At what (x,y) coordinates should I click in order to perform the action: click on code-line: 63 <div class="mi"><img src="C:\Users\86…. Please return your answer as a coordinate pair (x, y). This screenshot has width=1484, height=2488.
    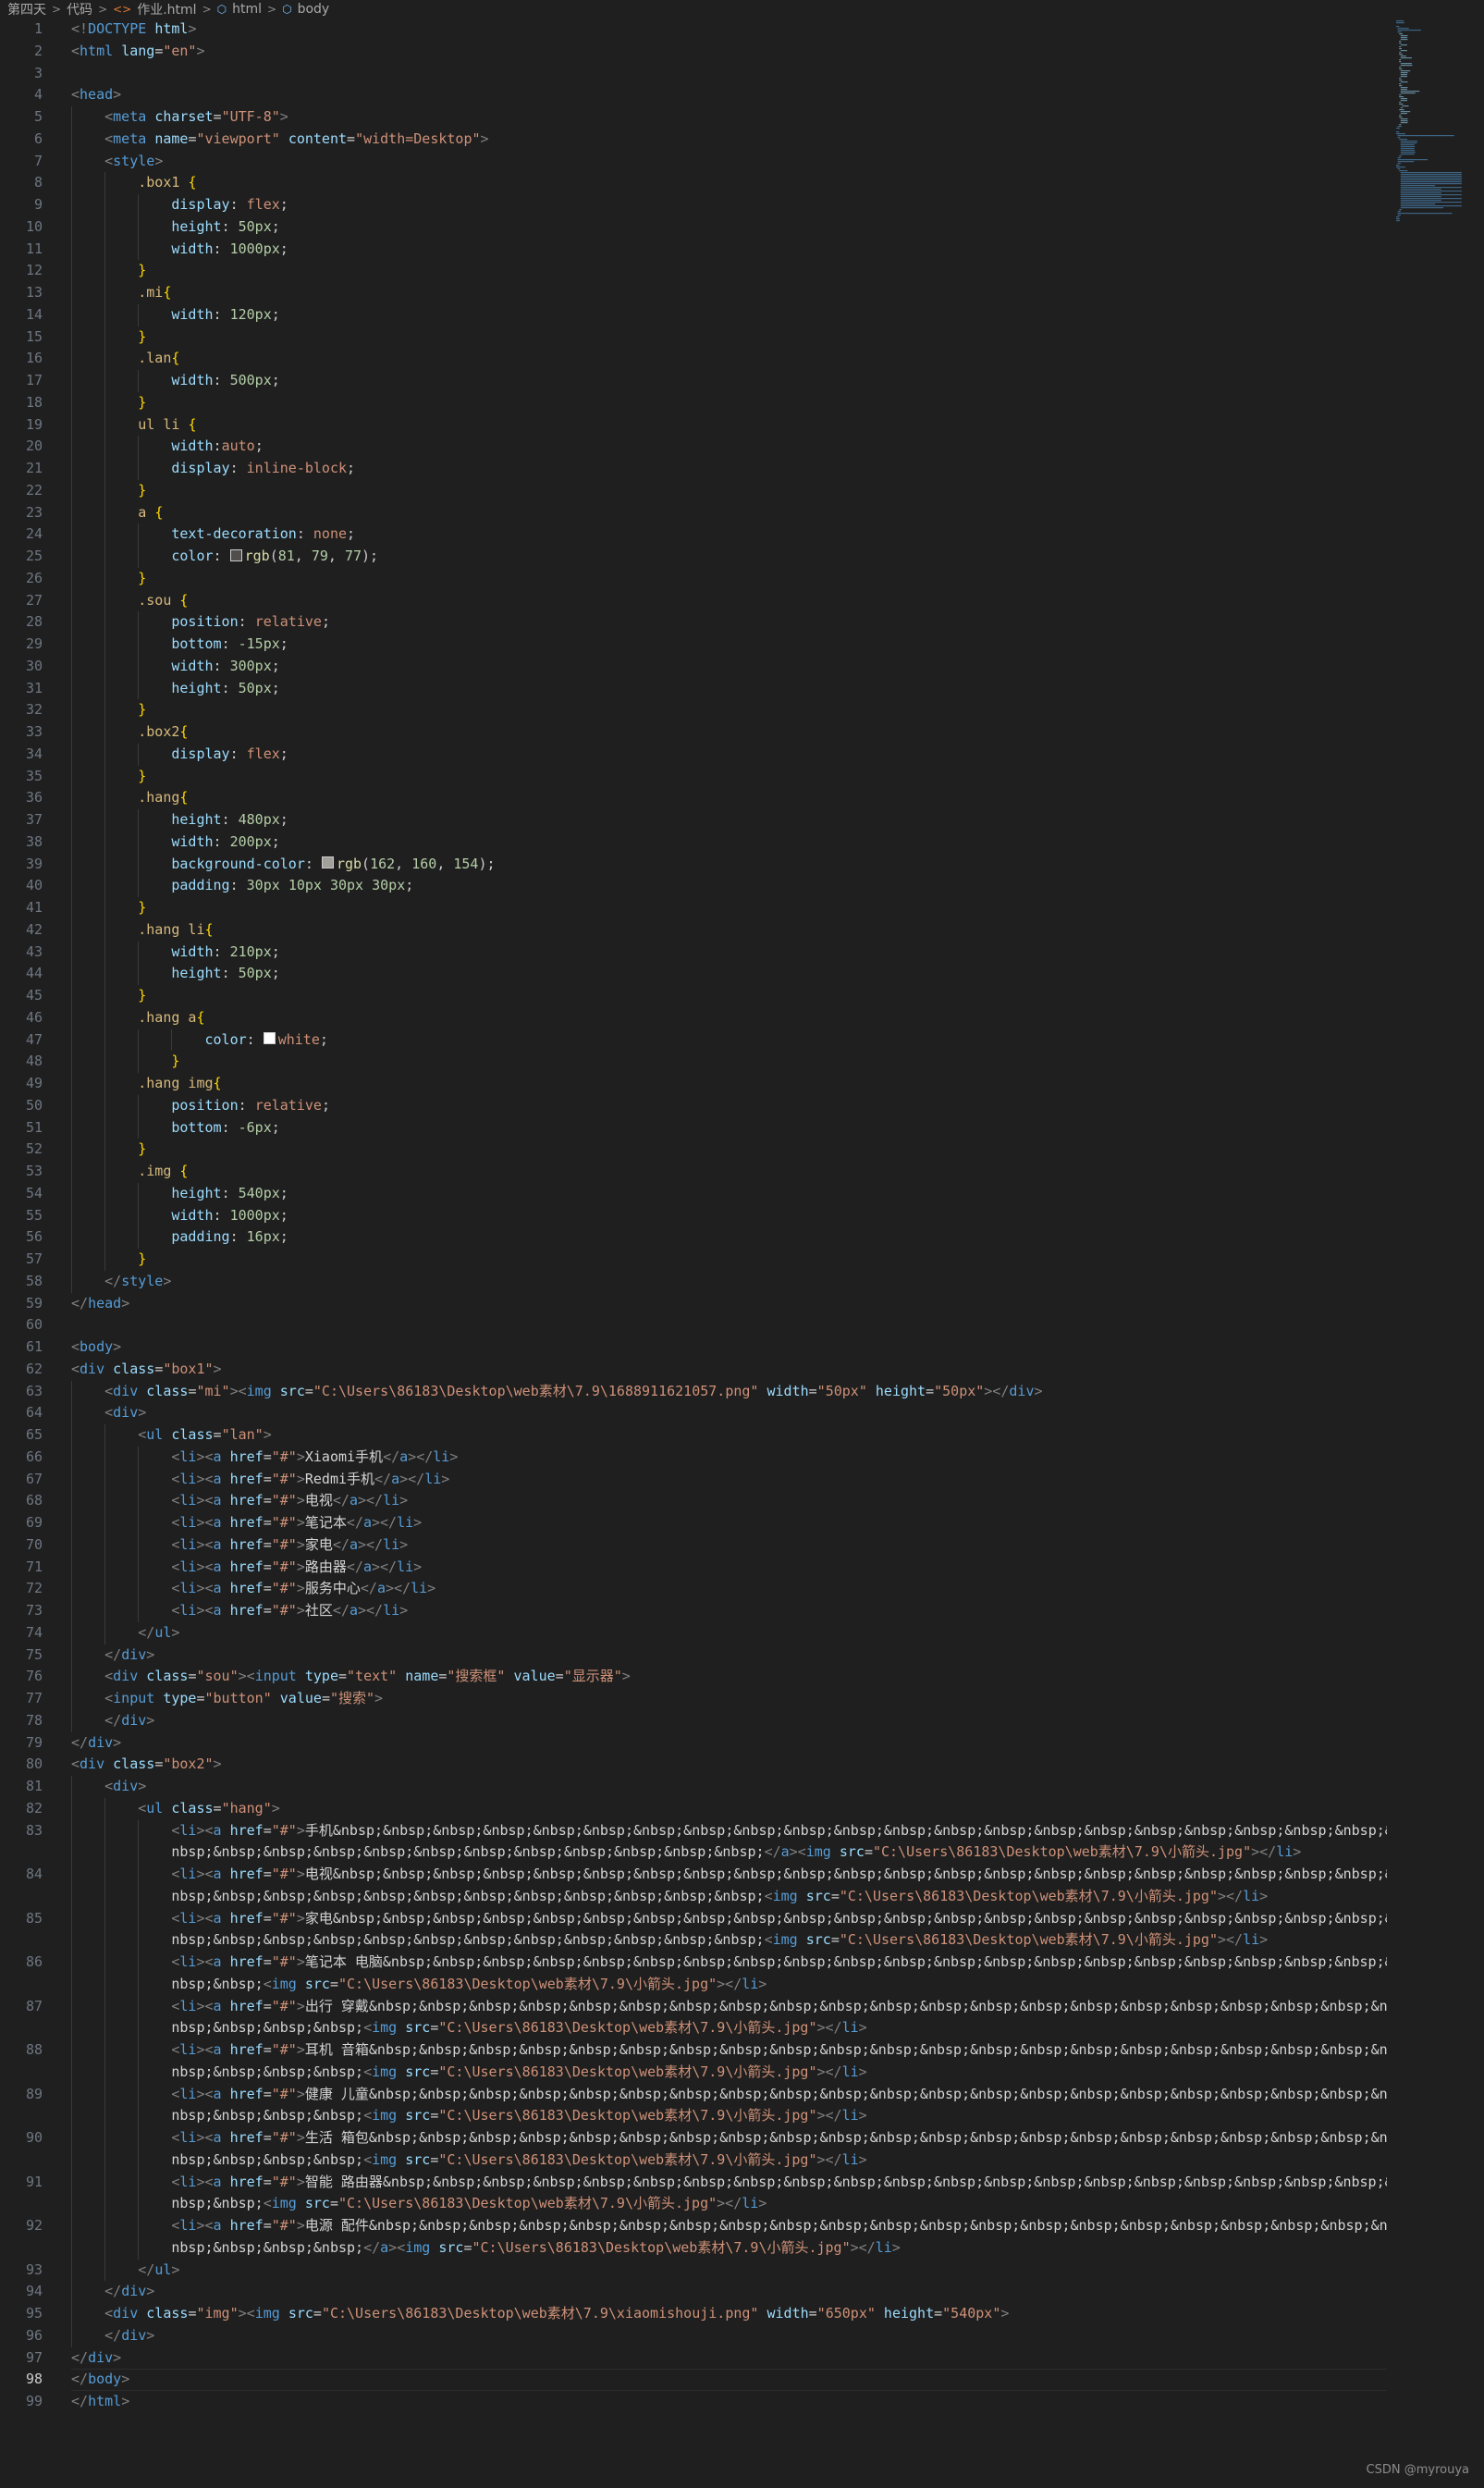
    Looking at the image, I should click on (693, 1391).